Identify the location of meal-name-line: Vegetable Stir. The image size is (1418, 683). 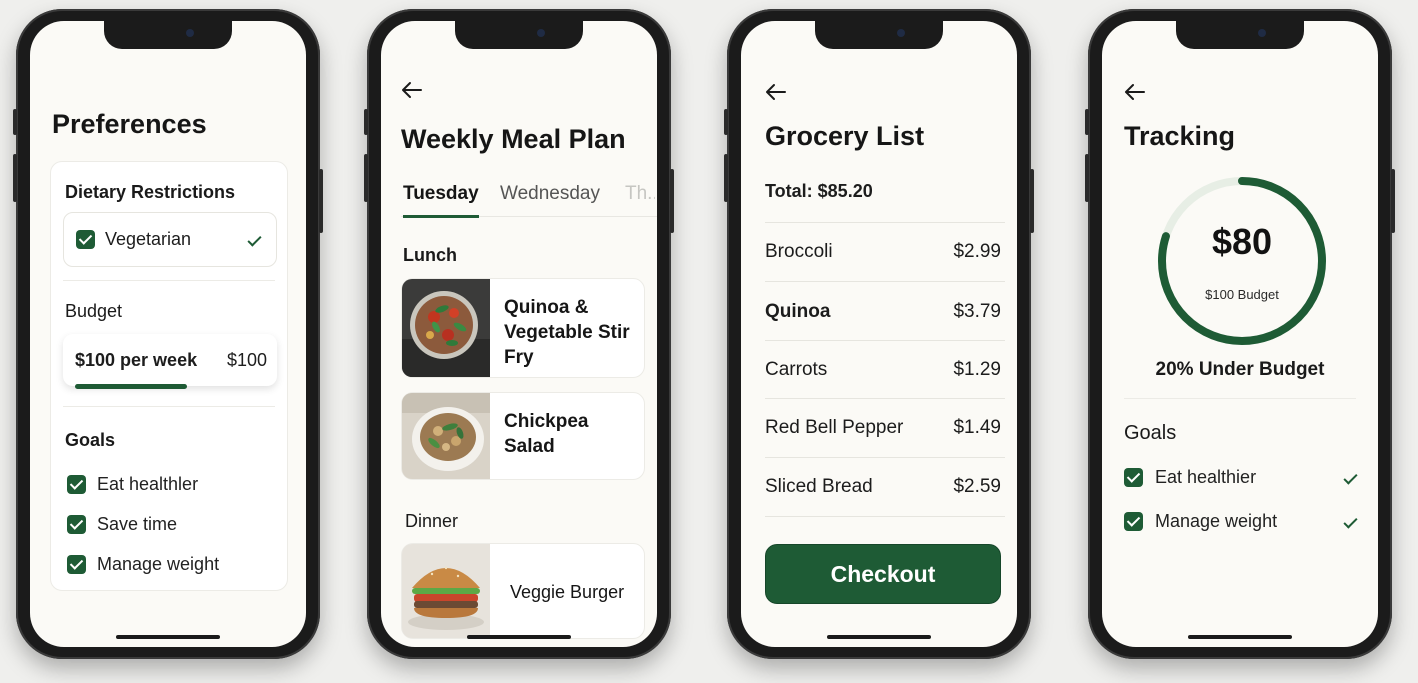
(567, 332).